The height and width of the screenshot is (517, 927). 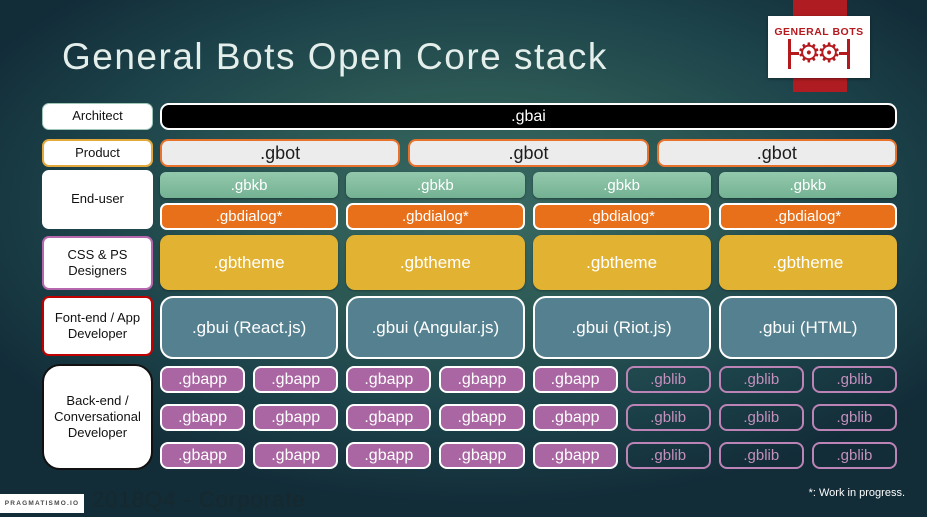 What do you see at coordinates (843, 53) in the screenshot?
I see `gear-stub-right` at bounding box center [843, 53].